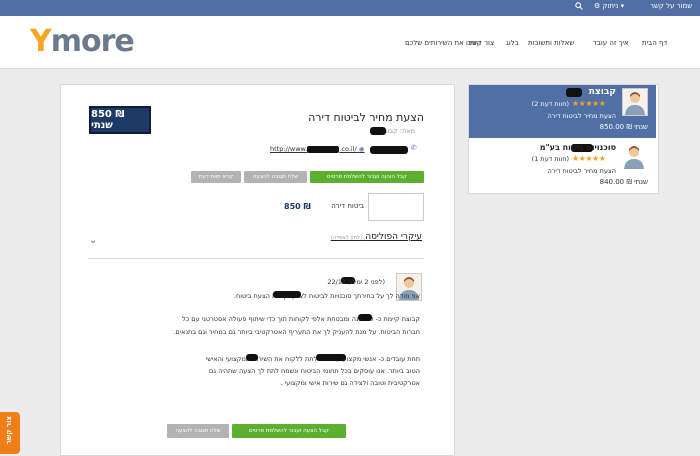  What do you see at coordinates (481, 43) in the screenshot?
I see `nav-contact: צור קשר` at bounding box center [481, 43].